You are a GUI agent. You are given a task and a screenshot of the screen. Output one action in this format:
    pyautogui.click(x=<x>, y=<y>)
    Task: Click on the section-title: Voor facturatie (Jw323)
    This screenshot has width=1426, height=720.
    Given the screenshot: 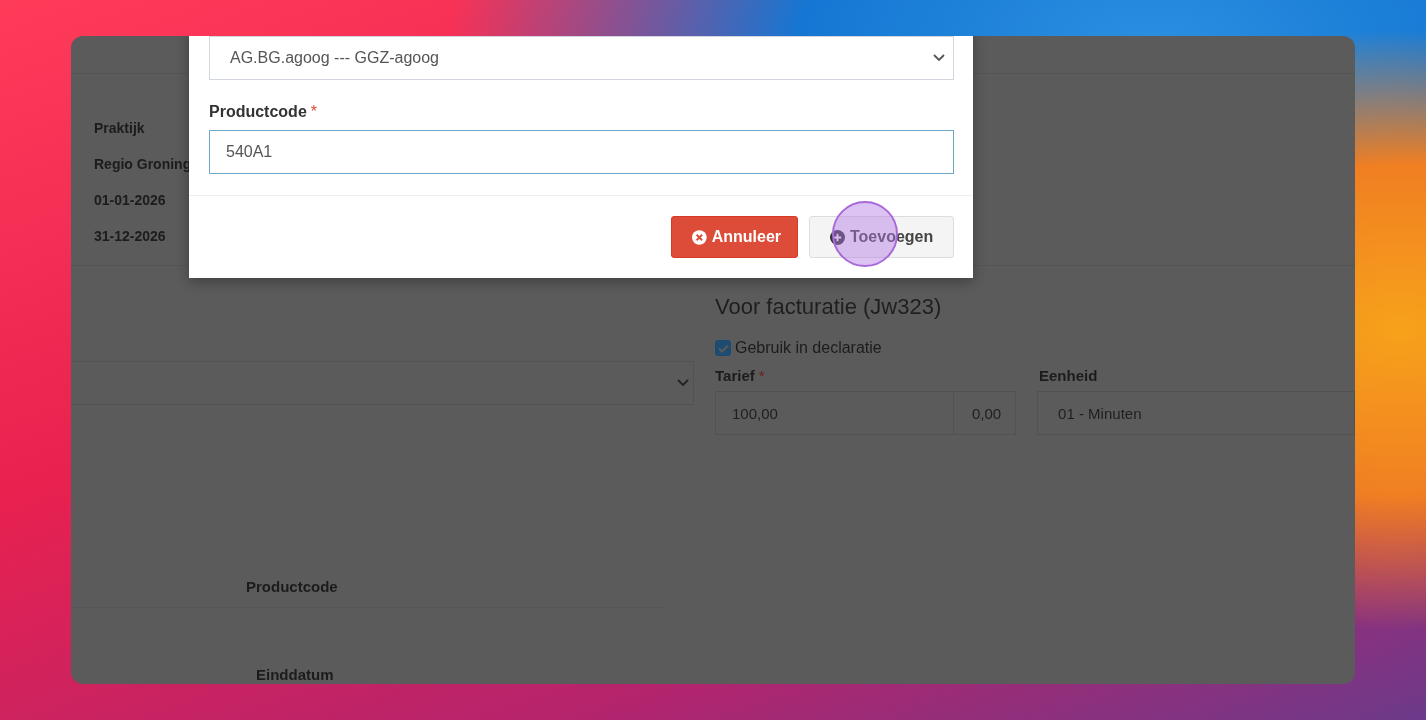 What is the action you would take?
    pyautogui.click(x=828, y=307)
    